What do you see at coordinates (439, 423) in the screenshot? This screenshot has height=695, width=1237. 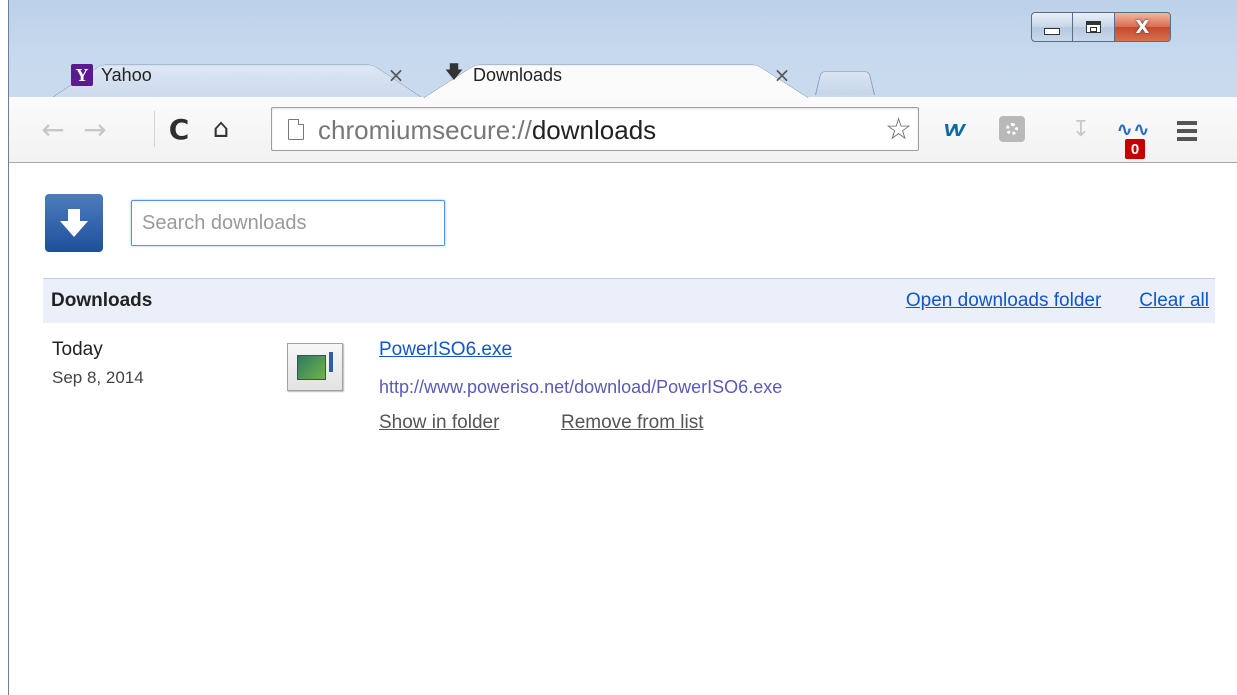 I see `show-in-folder-link: Show in folder` at bounding box center [439, 423].